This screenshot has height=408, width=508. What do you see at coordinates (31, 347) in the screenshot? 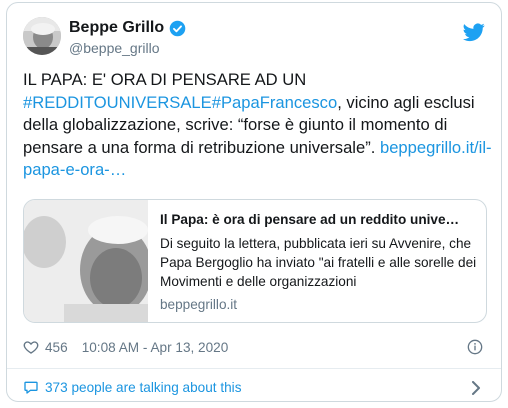
I see `heart-icon` at bounding box center [31, 347].